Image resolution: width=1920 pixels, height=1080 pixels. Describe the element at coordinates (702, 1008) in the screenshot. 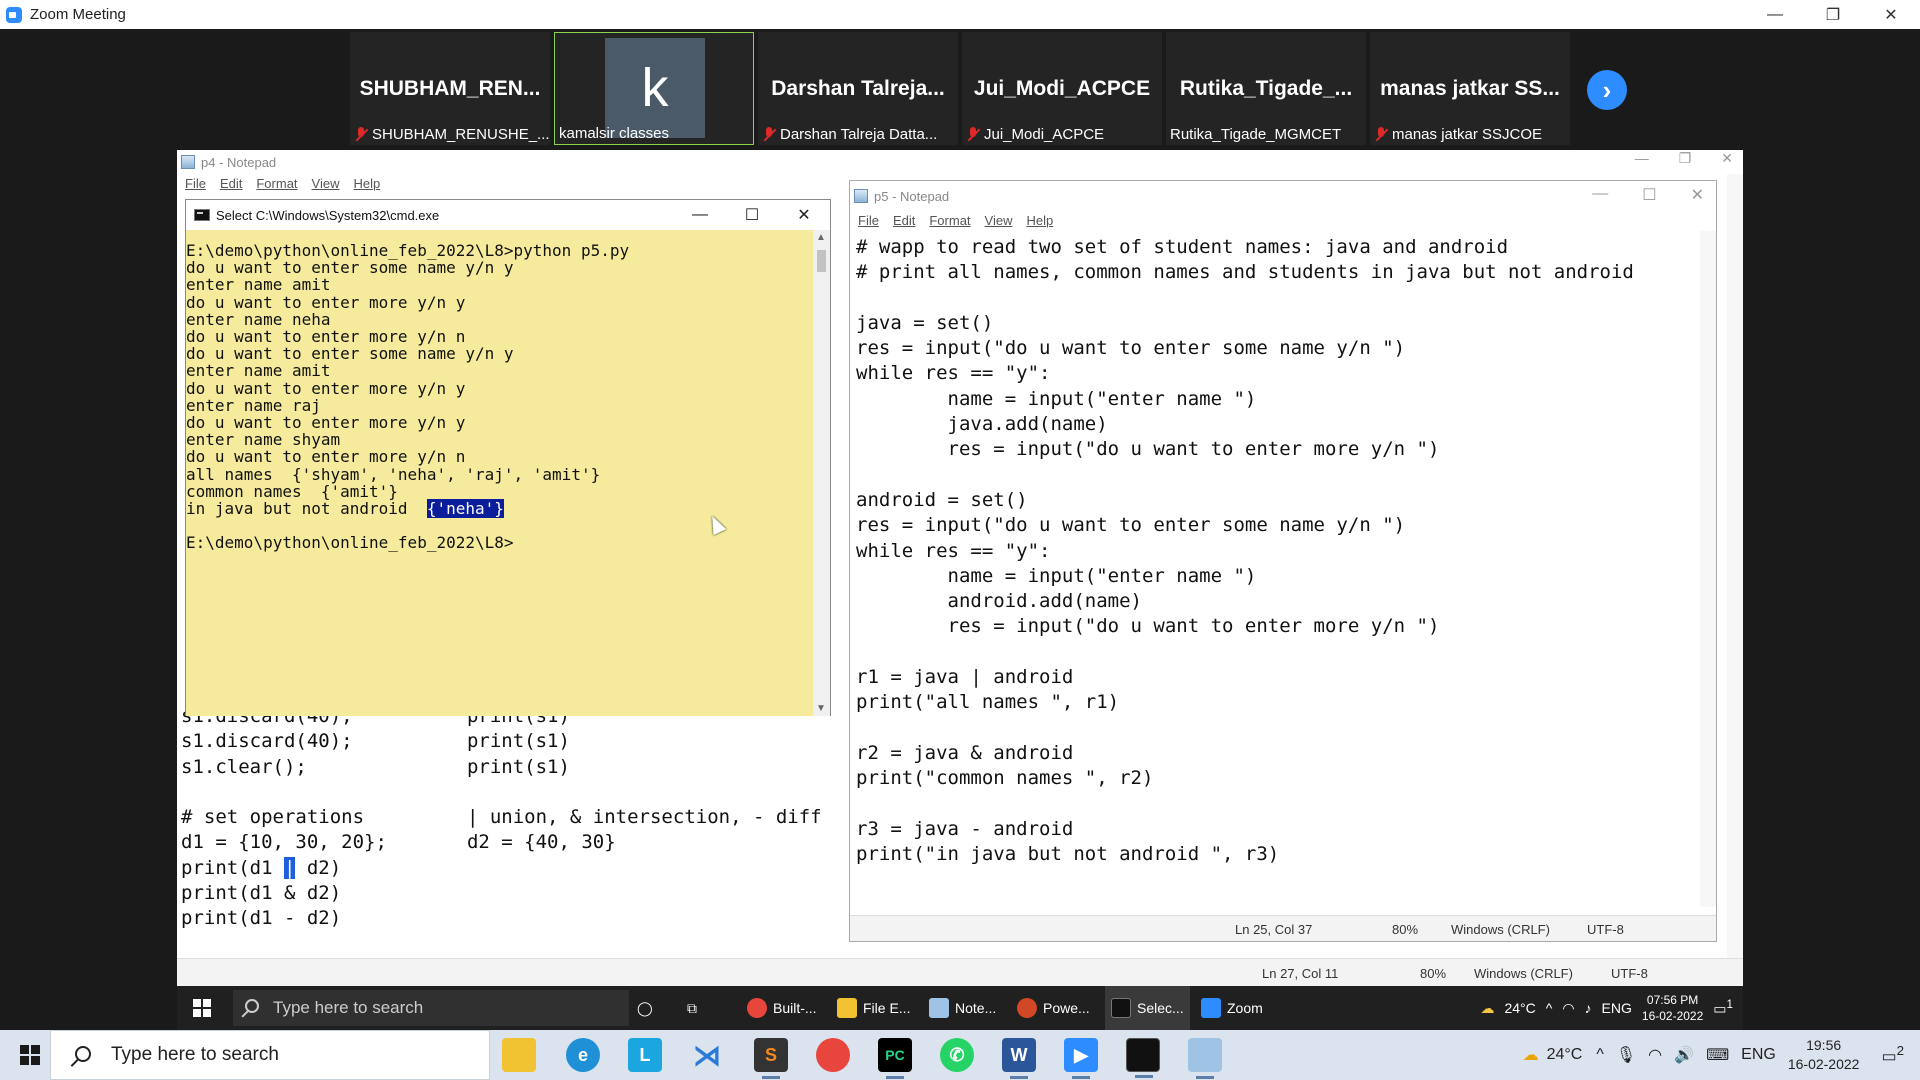

I see `task-view-icon: ⧉` at that location.